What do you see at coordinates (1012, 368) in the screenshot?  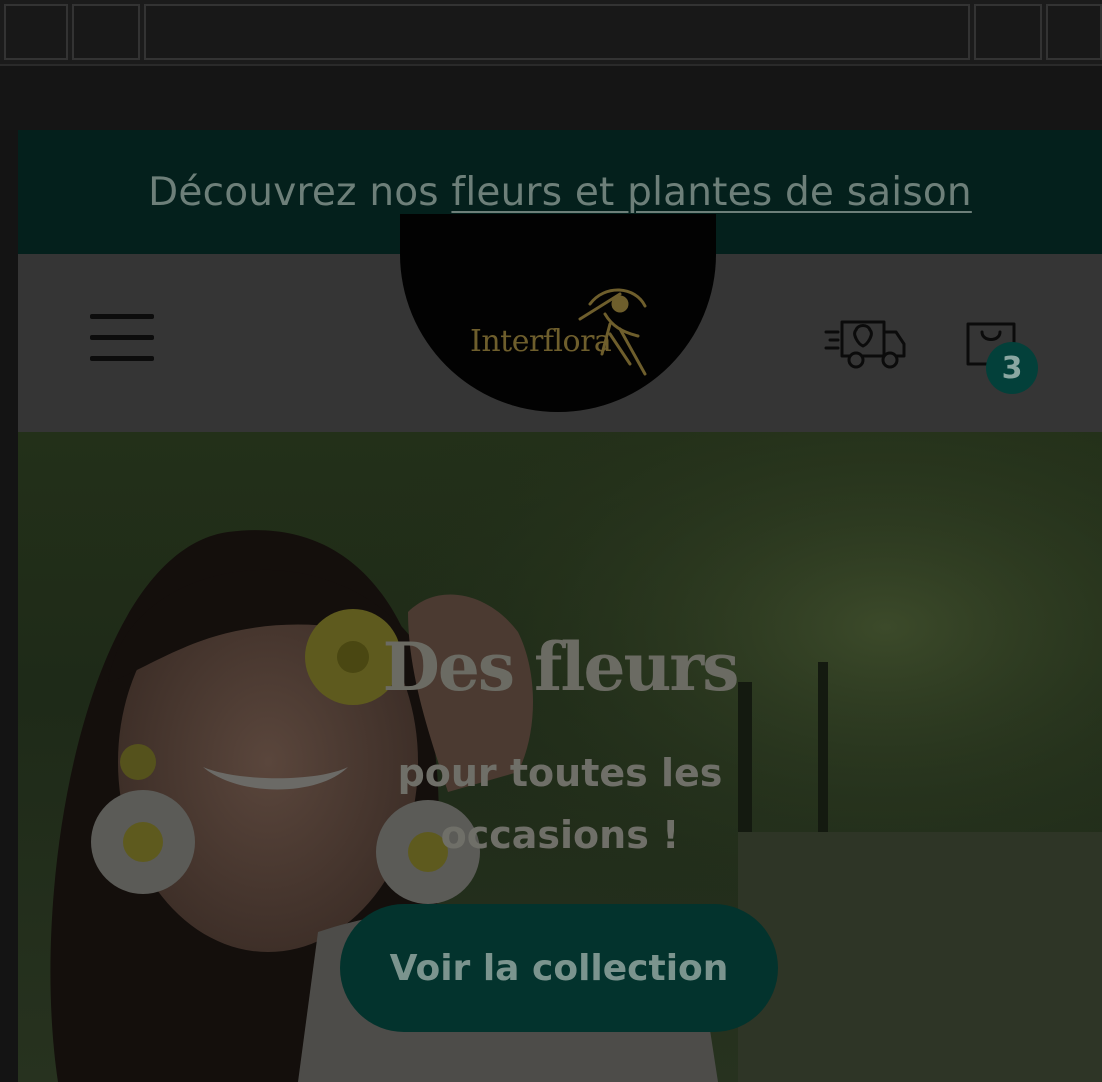 I see `cart-count-badge: 3` at bounding box center [1012, 368].